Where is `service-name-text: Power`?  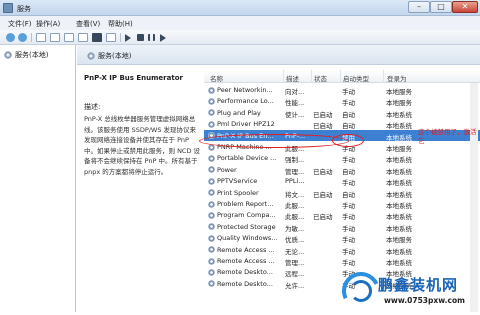 service-name-text: Power is located at coordinates (227, 169).